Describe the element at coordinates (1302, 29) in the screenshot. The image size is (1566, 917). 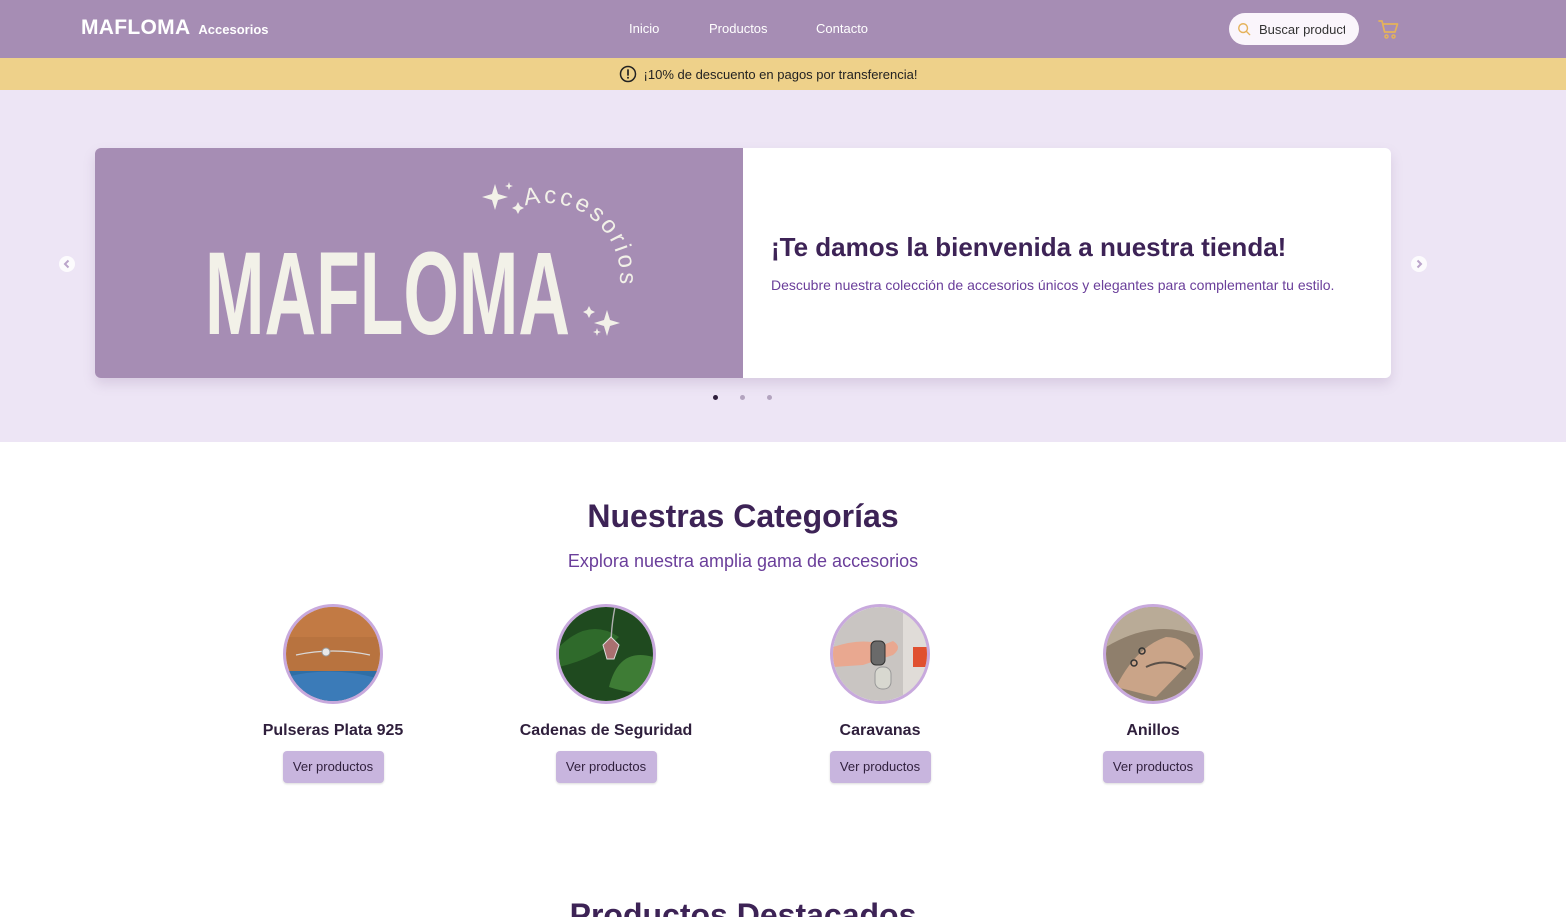
I see `search-input` at that location.